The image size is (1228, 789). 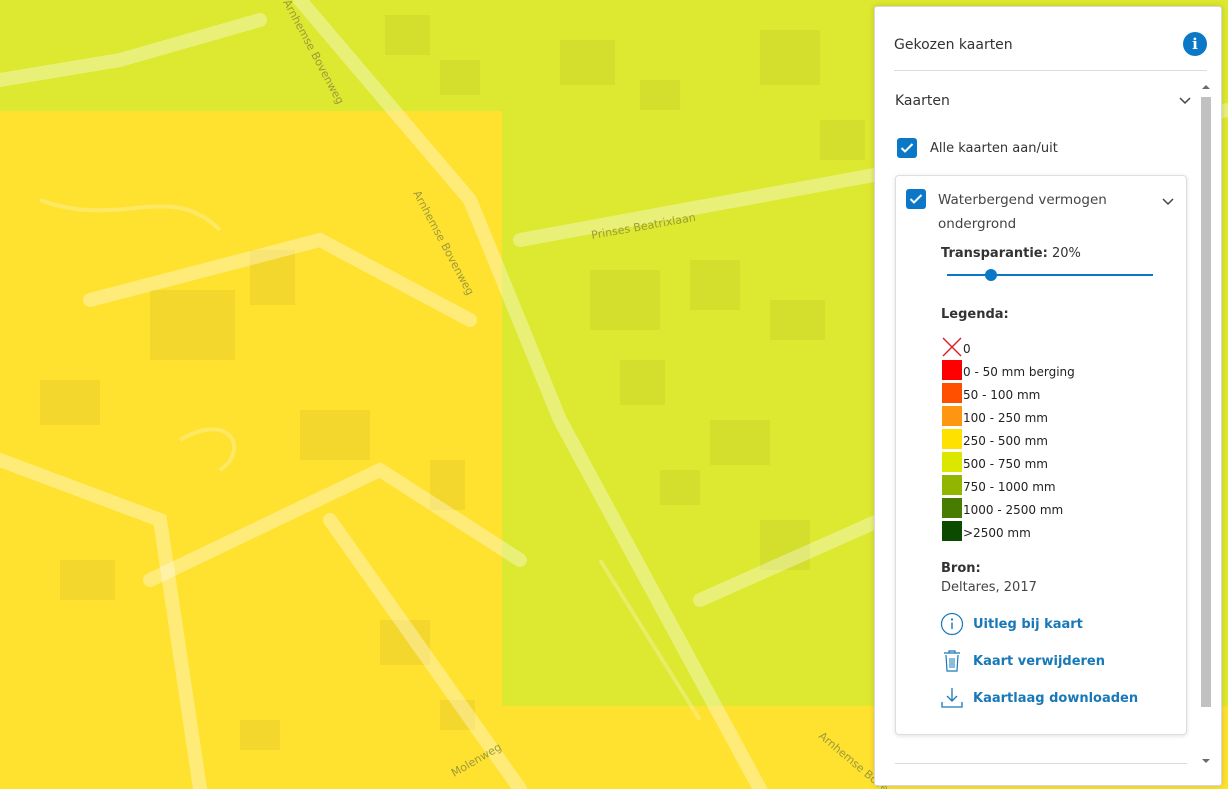 I want to click on info-icon: i, so click(x=1195, y=44).